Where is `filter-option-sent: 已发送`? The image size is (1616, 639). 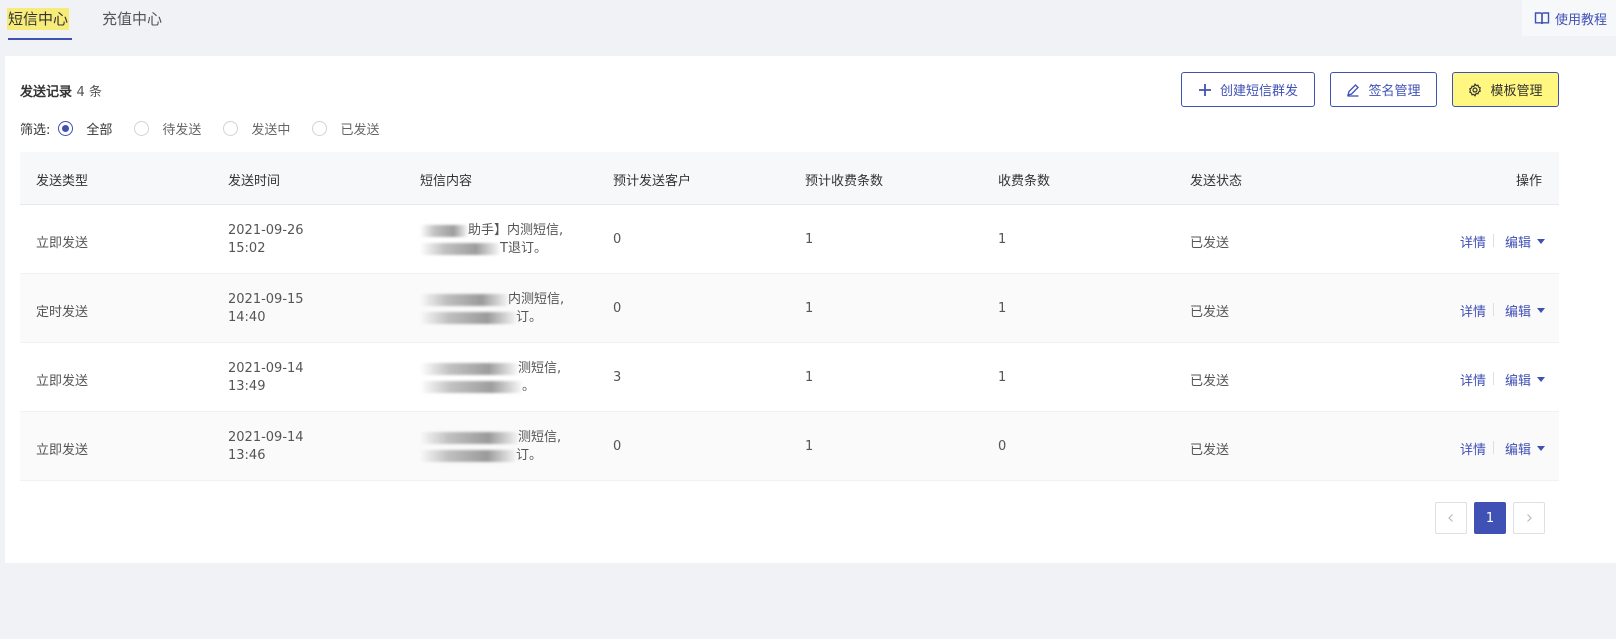 filter-option-sent: 已发送 is located at coordinates (345, 128).